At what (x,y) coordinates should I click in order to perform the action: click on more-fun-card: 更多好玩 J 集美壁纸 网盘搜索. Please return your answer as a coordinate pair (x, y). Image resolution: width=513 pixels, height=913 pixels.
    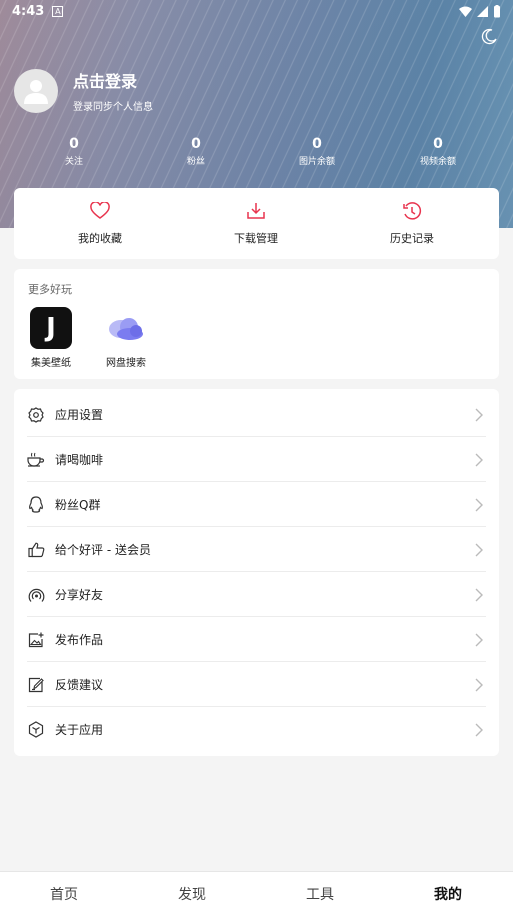
    Looking at the image, I should click on (256, 324).